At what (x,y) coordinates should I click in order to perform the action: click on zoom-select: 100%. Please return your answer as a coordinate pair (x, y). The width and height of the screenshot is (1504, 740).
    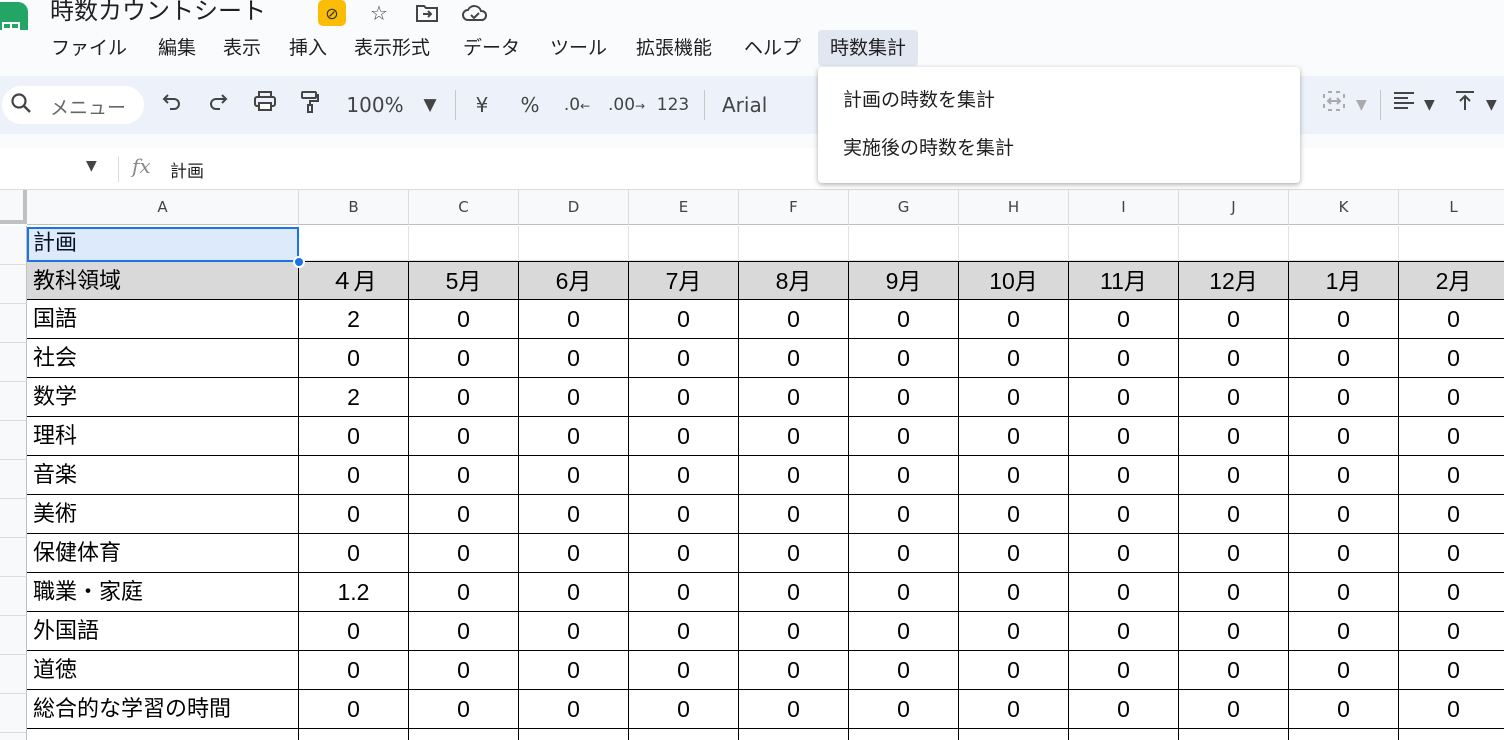
    Looking at the image, I should click on (375, 105).